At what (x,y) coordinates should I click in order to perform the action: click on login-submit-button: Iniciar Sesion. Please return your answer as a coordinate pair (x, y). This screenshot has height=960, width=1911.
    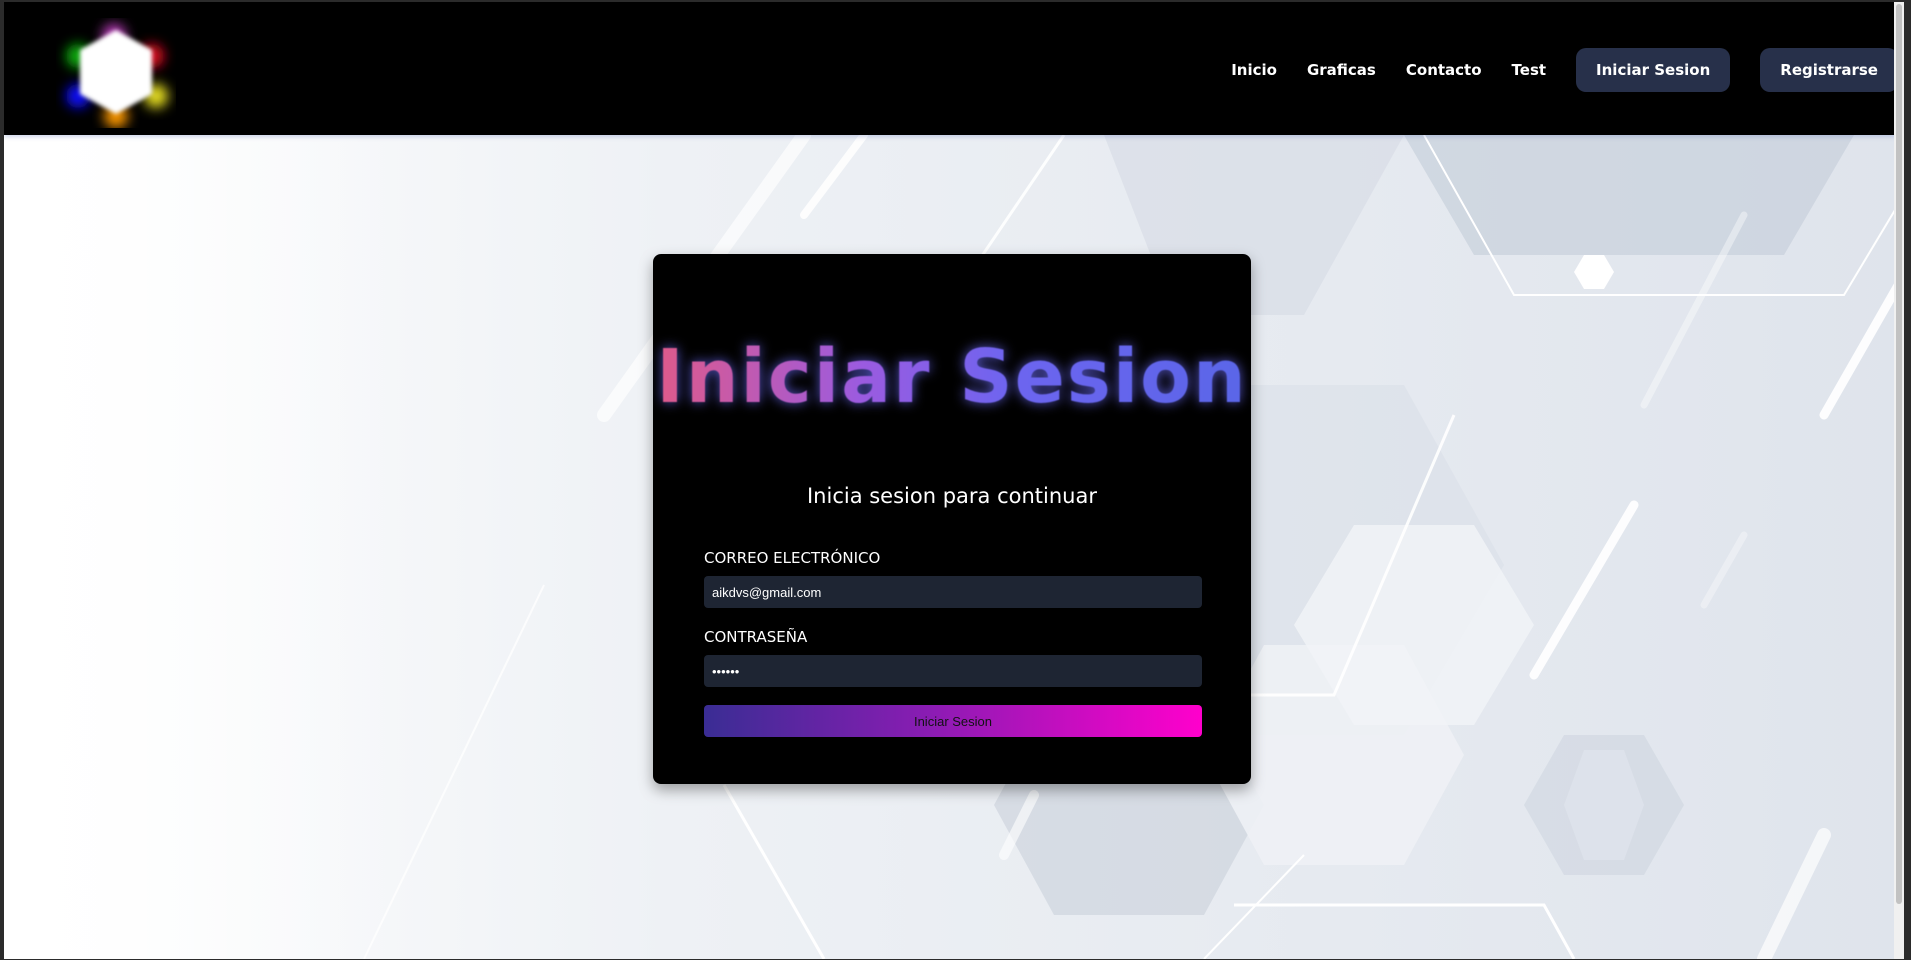
    Looking at the image, I should click on (953, 721).